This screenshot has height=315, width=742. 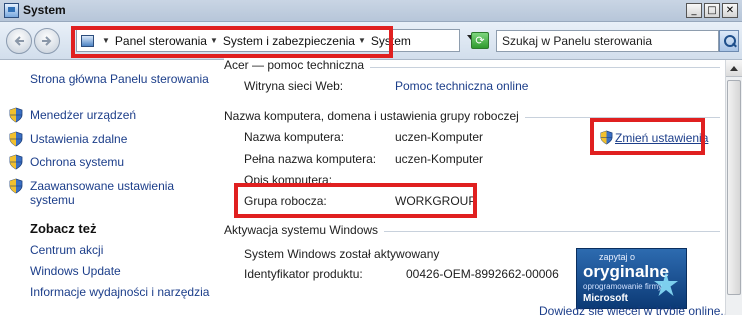 I want to click on scroll-up-button, so click(x=734, y=68).